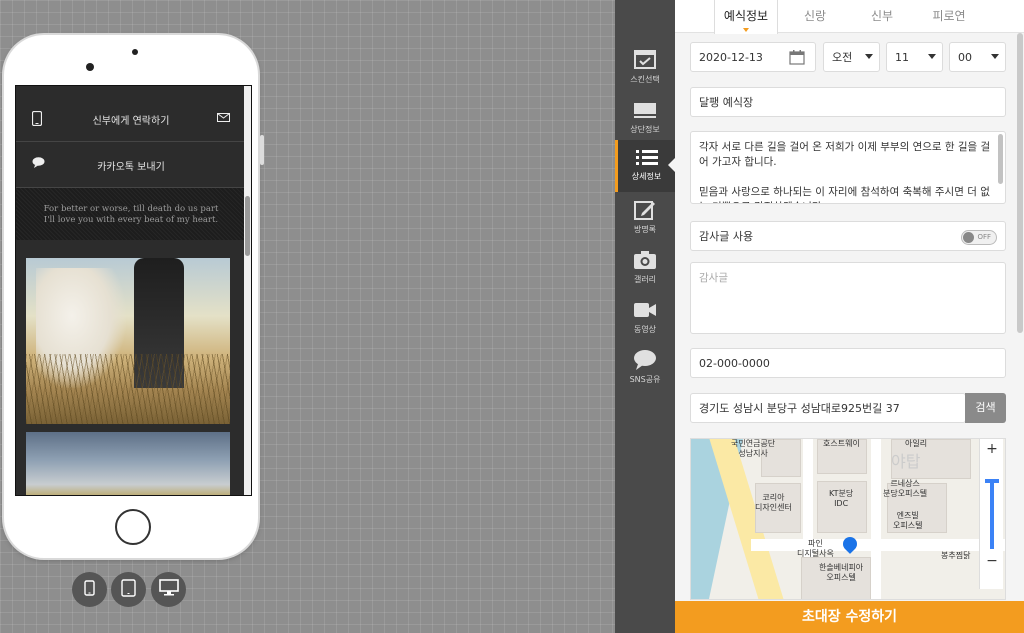 The image size is (1024, 633). What do you see at coordinates (992, 561) in the screenshot?
I see `zoom-out-button: −` at bounding box center [992, 561].